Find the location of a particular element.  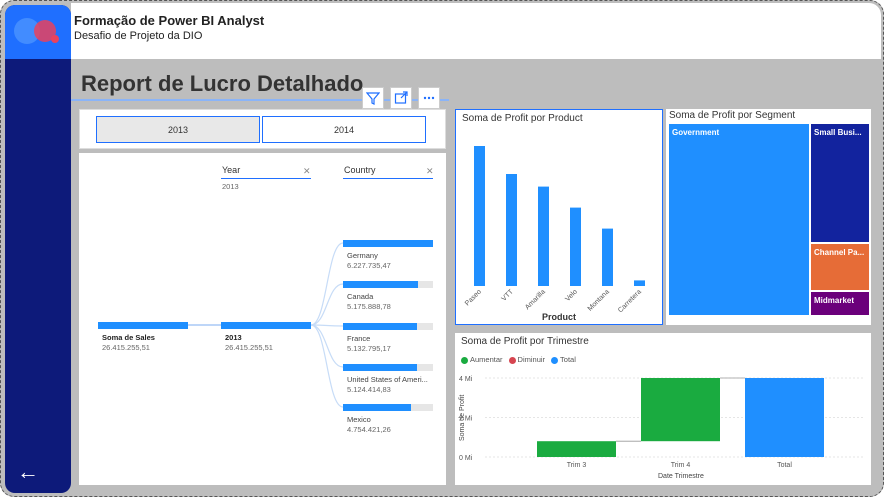

tree-connectors is located at coordinates (266, 325).